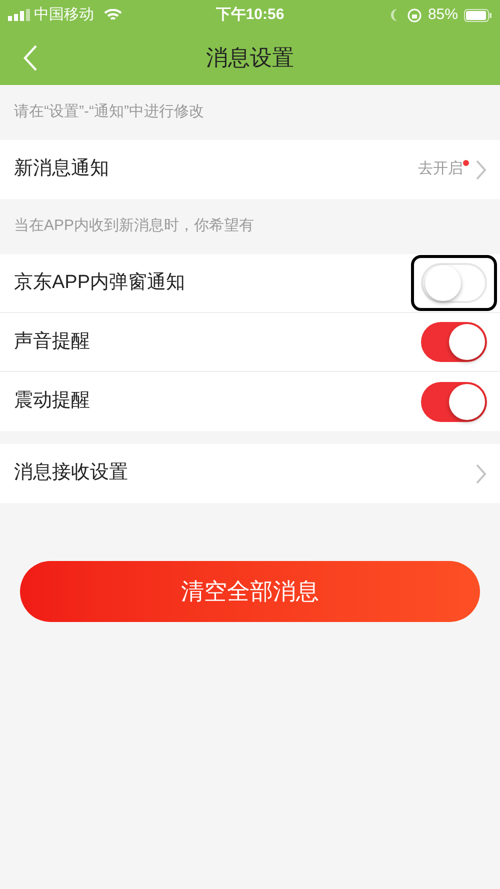 The image size is (500, 889). Describe the element at coordinates (443, 14) in the screenshot. I see `battery-percent: 85%` at that location.